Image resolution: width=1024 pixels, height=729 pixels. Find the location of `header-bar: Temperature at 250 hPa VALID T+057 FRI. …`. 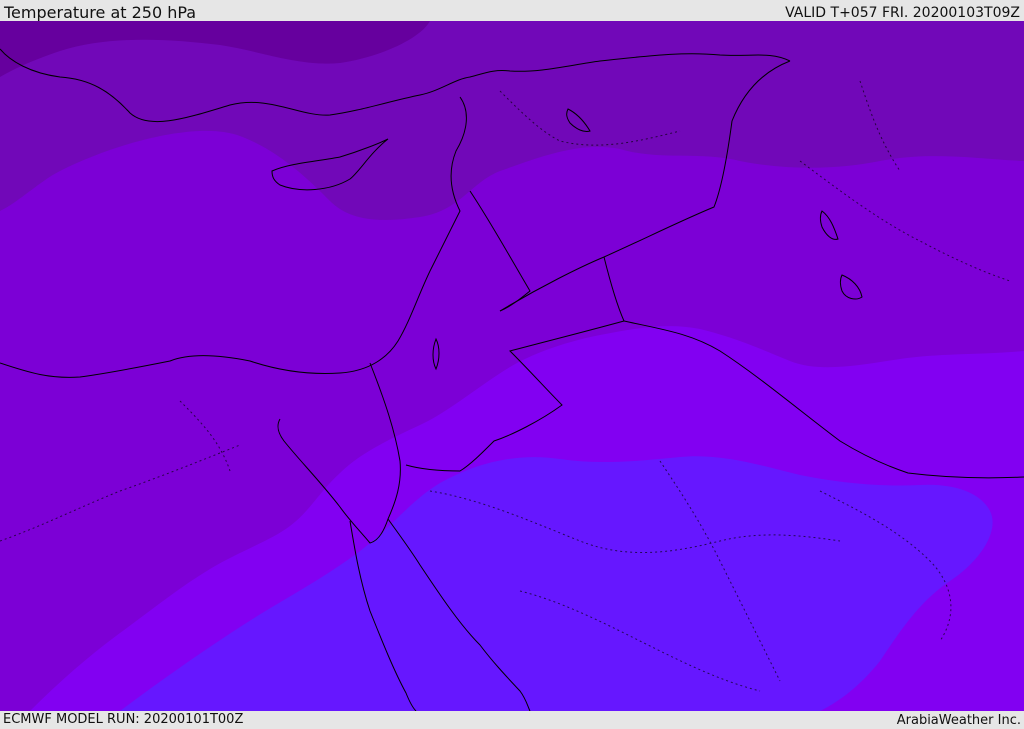

header-bar: Temperature at 250 hPa VALID T+057 FRI. … is located at coordinates (512, 11).